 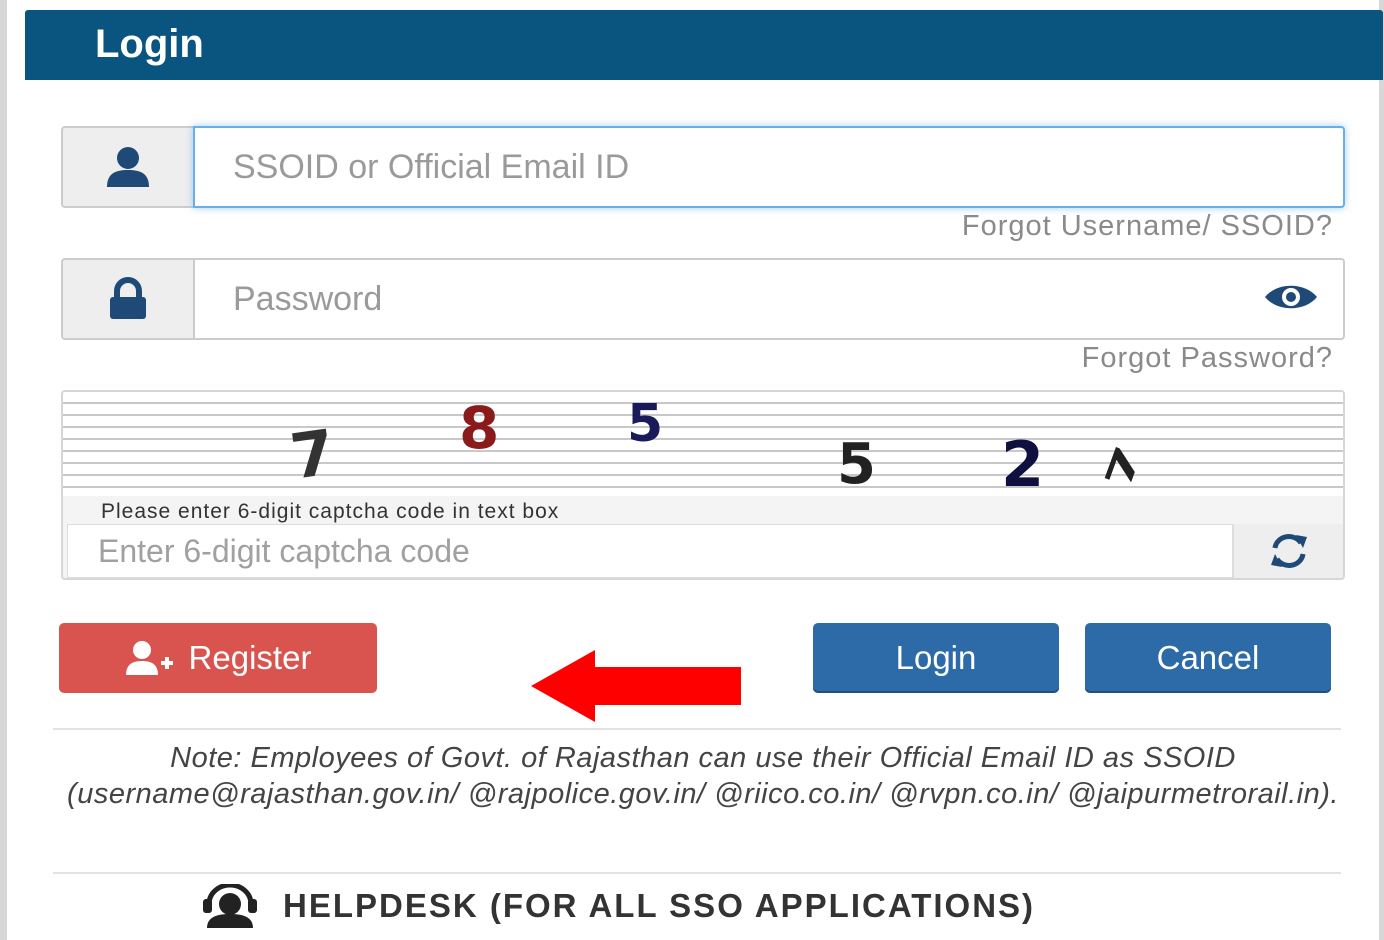 What do you see at coordinates (127, 299) in the screenshot?
I see `lock-icon` at bounding box center [127, 299].